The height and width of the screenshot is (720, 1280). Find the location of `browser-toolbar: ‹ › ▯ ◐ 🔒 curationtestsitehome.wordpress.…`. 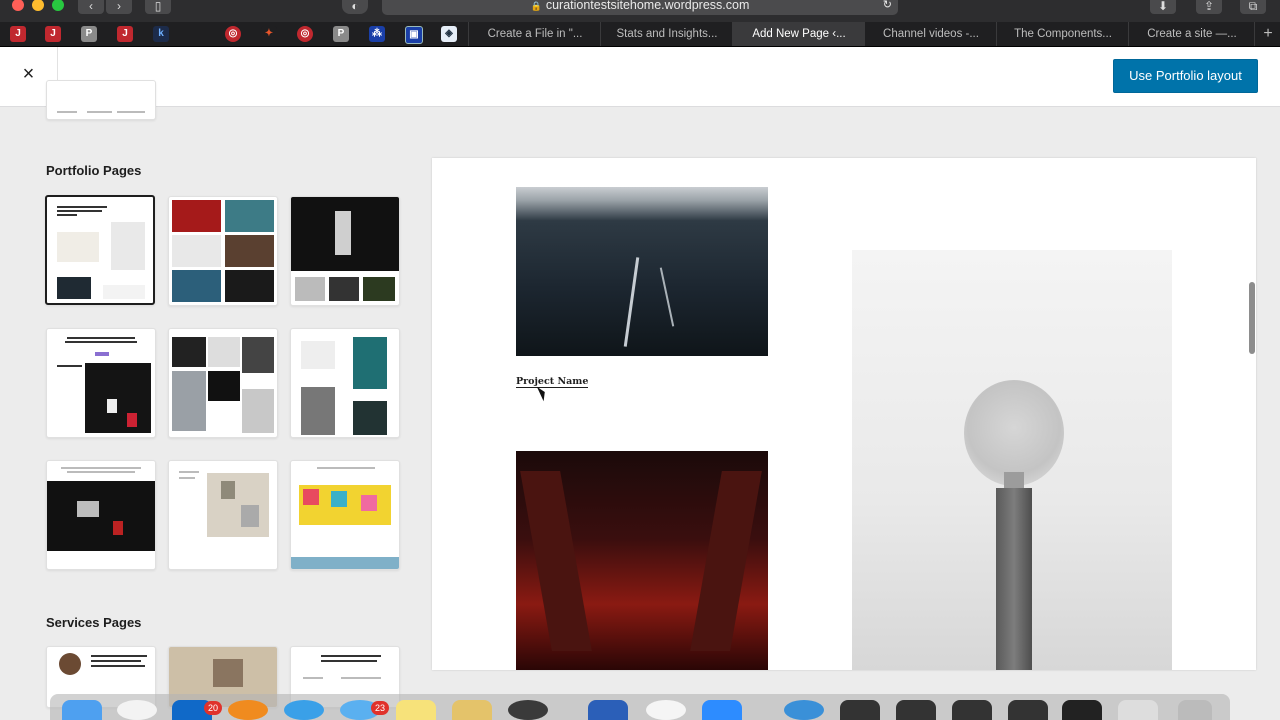

browser-toolbar: ‹ › ▯ ◐ 🔒 curationtestsitehome.wordpress.… is located at coordinates (640, 11).